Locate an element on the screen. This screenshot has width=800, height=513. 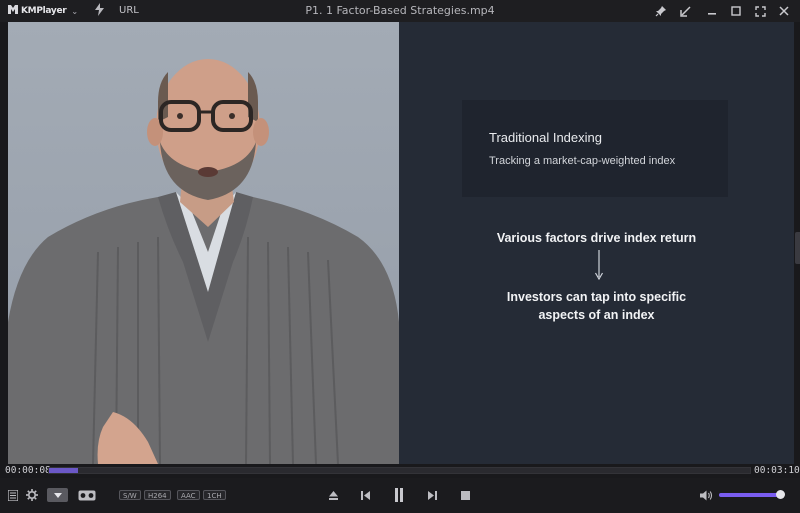
vr-glasses-icon is located at coordinates (87, 495).